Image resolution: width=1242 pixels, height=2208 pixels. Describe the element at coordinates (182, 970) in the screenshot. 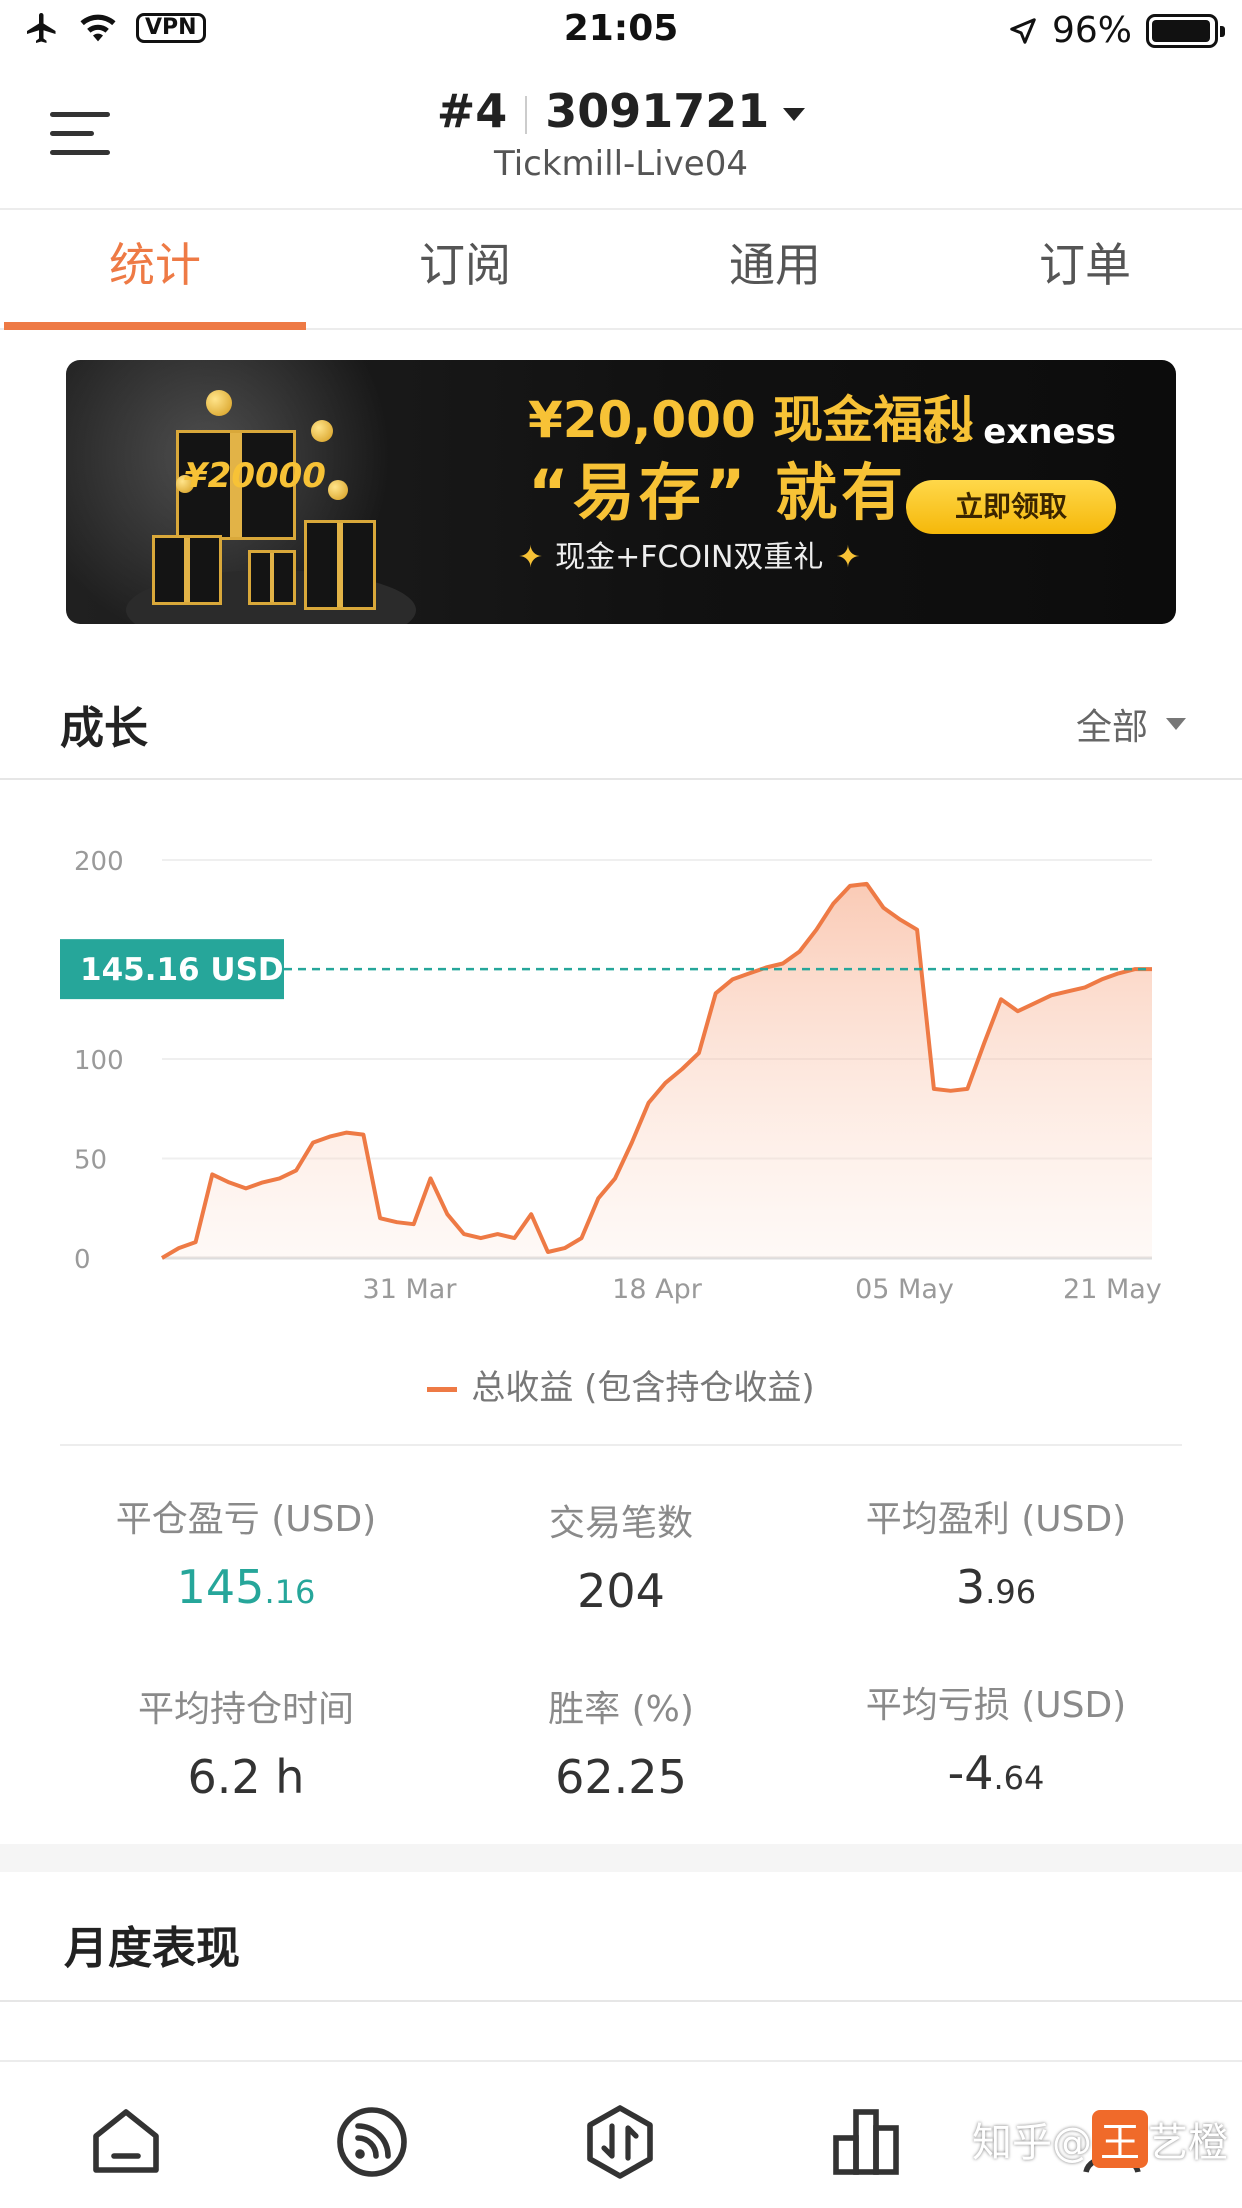

I see `current-value-label: 145.16 USD` at that location.